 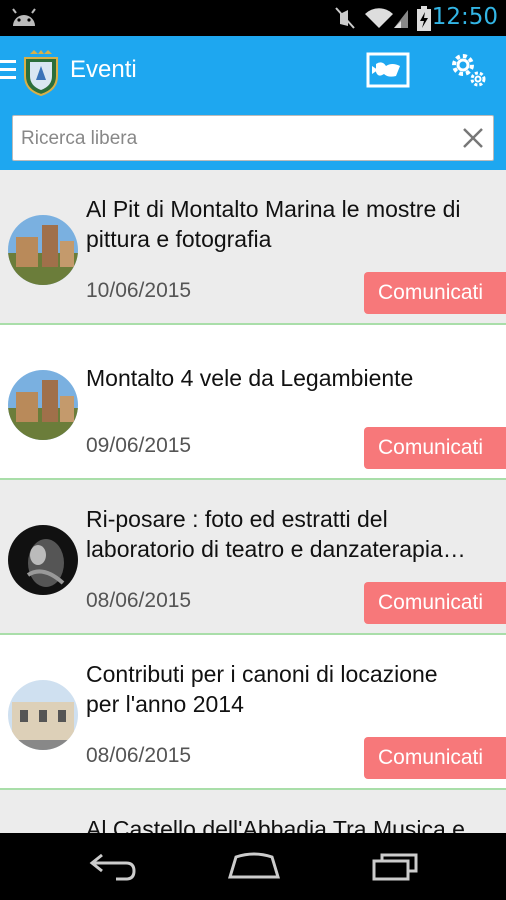 What do you see at coordinates (8, 71) in the screenshot?
I see `menu-icon` at bounding box center [8, 71].